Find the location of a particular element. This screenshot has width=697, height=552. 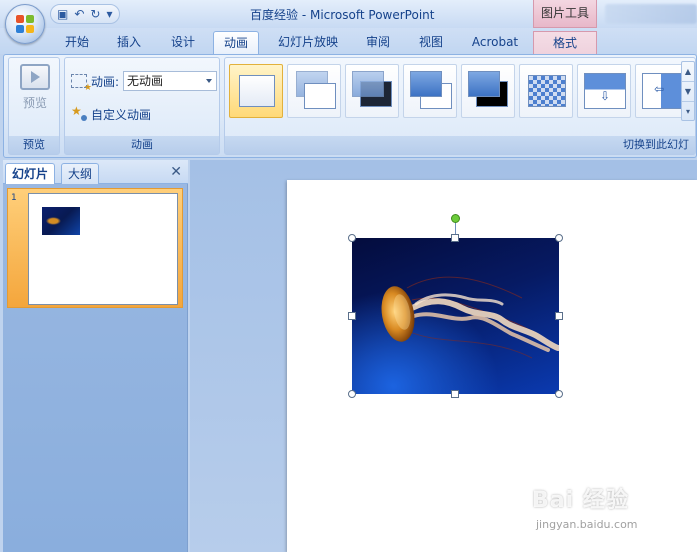

preview-label: 预览 is located at coordinates (34, 103).